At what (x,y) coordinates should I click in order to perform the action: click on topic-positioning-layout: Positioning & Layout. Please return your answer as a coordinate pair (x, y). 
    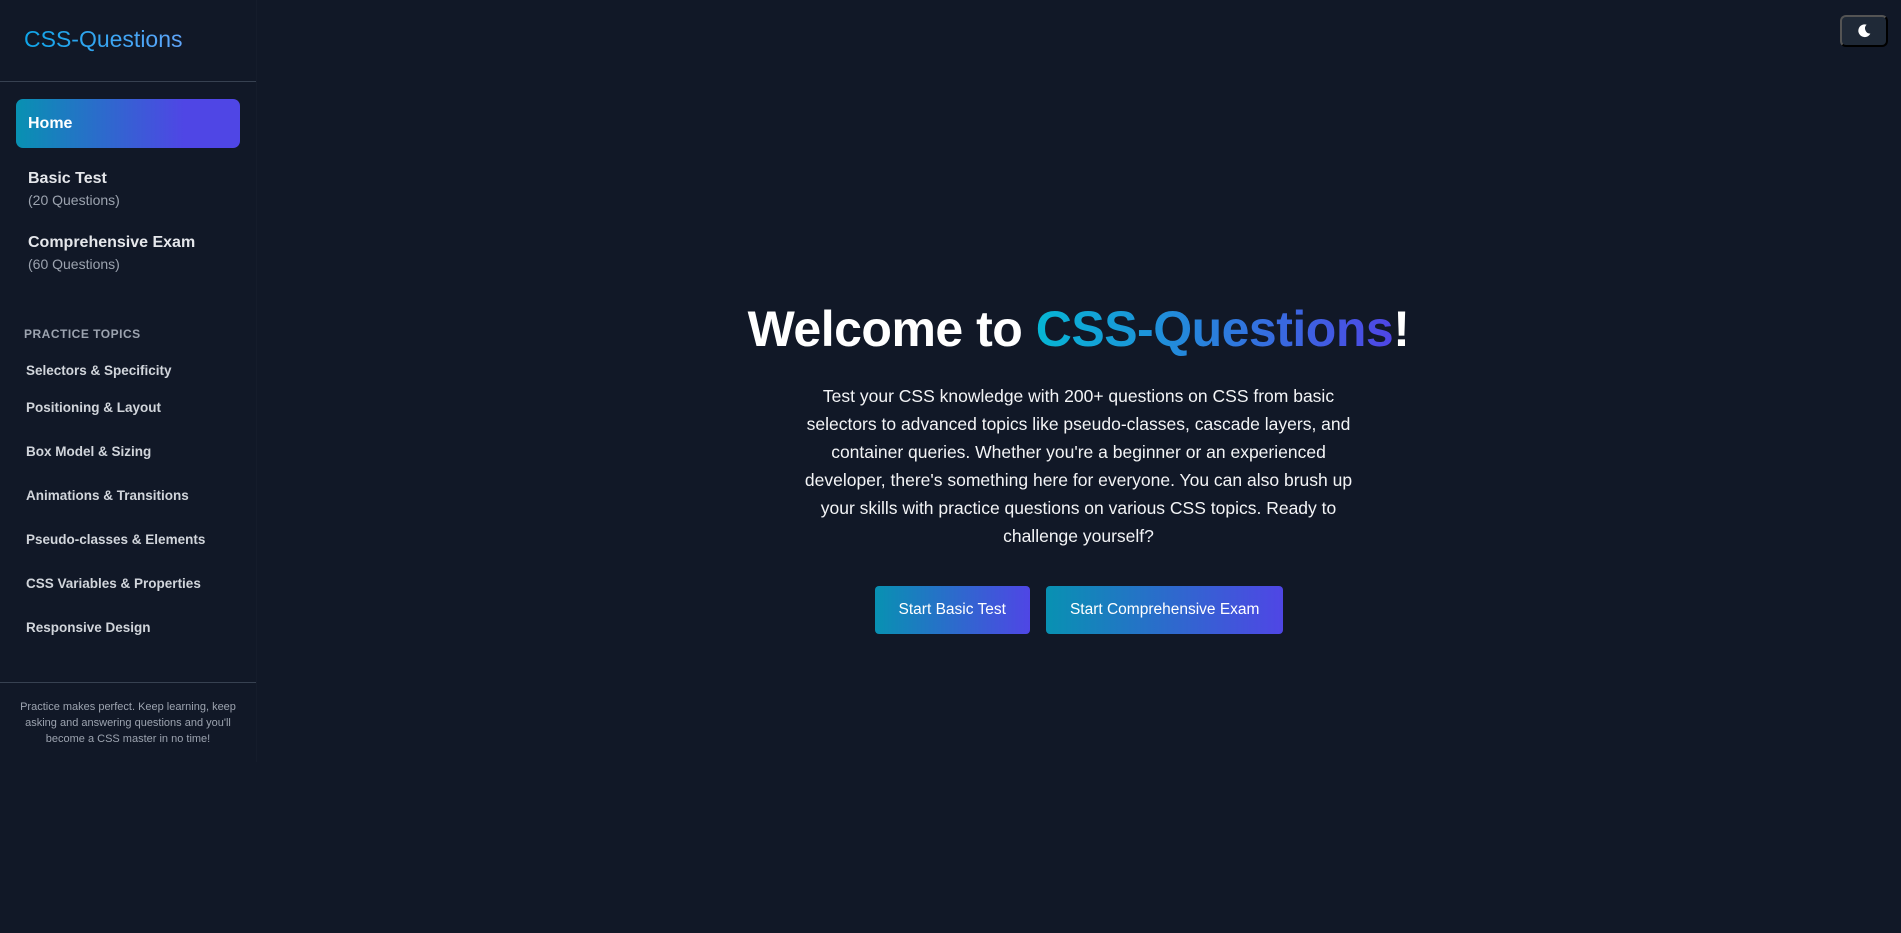
    Looking at the image, I should click on (128, 408).